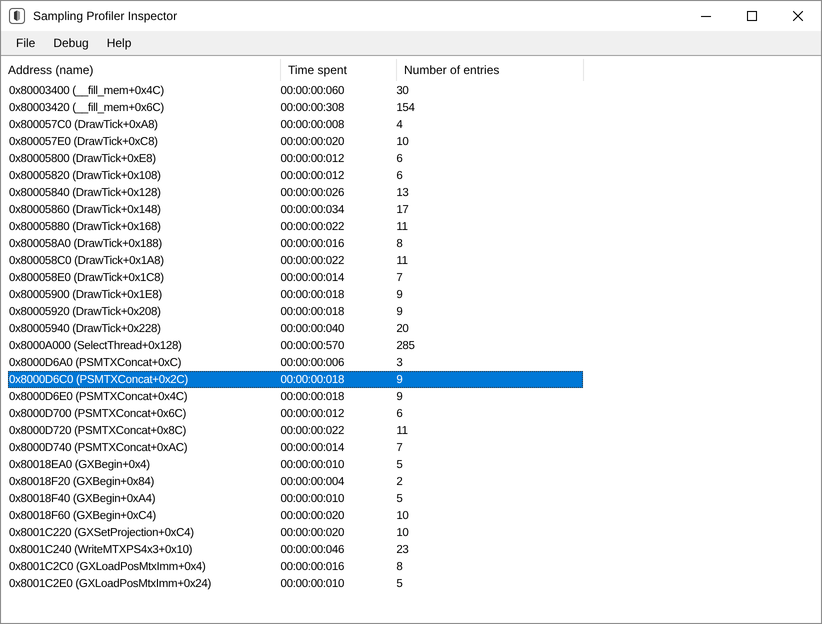  I want to click on table-row: 0x800057E0 (DrawTick+0xC8) 00:00:00:020 10, so click(295, 141).